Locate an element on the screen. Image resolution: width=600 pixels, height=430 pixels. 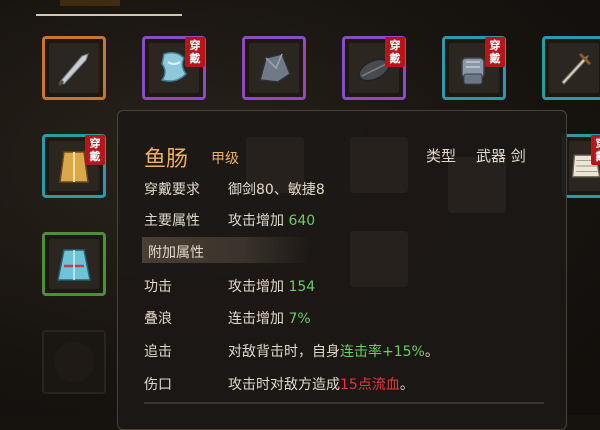
inventory-slot-shoulder-armor is located at coordinates (274, 68).